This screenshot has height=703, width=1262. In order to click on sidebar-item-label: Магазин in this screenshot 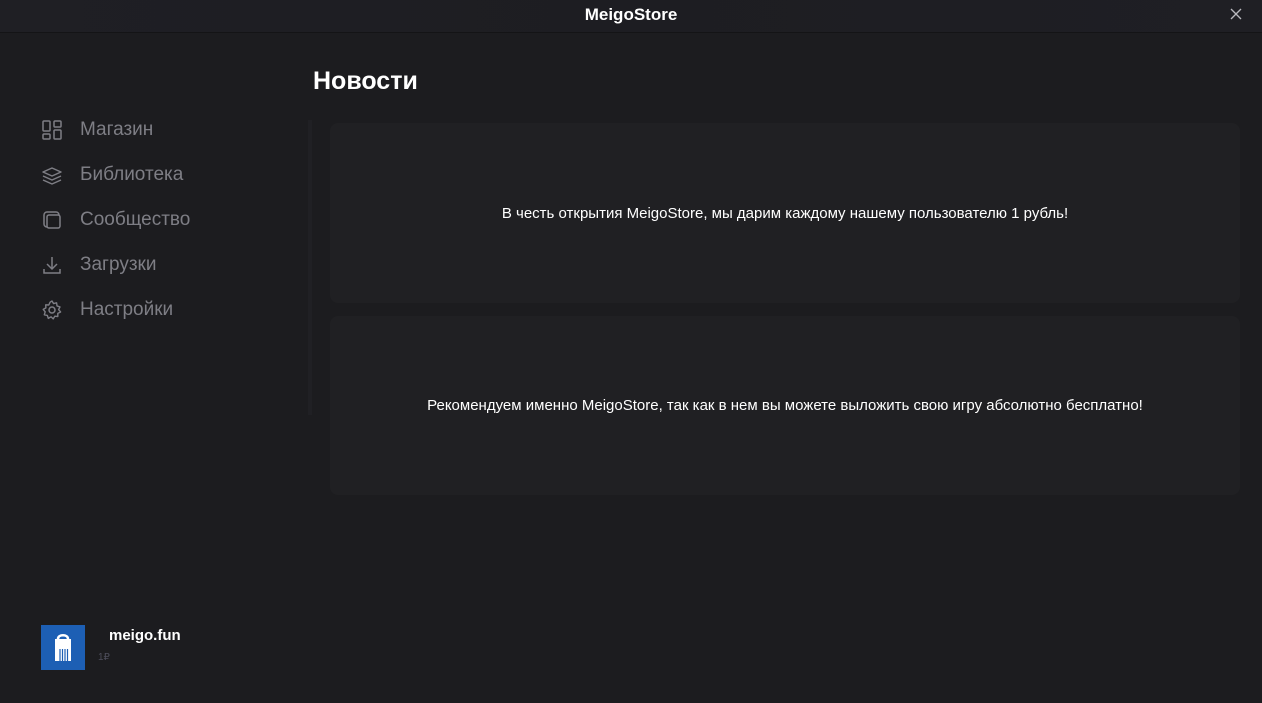, I will do `click(117, 129)`.